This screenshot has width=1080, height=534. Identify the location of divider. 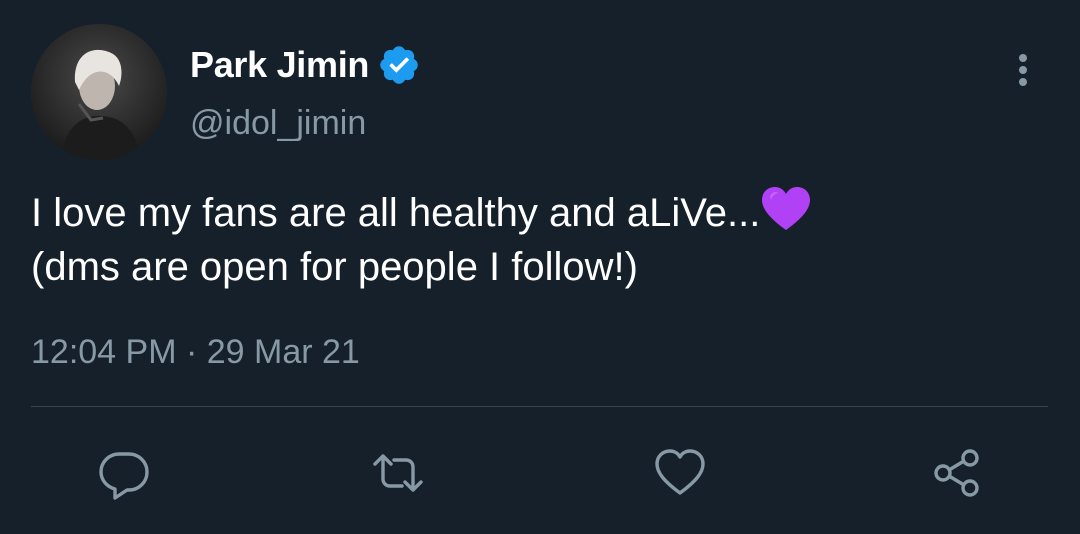
(539, 406).